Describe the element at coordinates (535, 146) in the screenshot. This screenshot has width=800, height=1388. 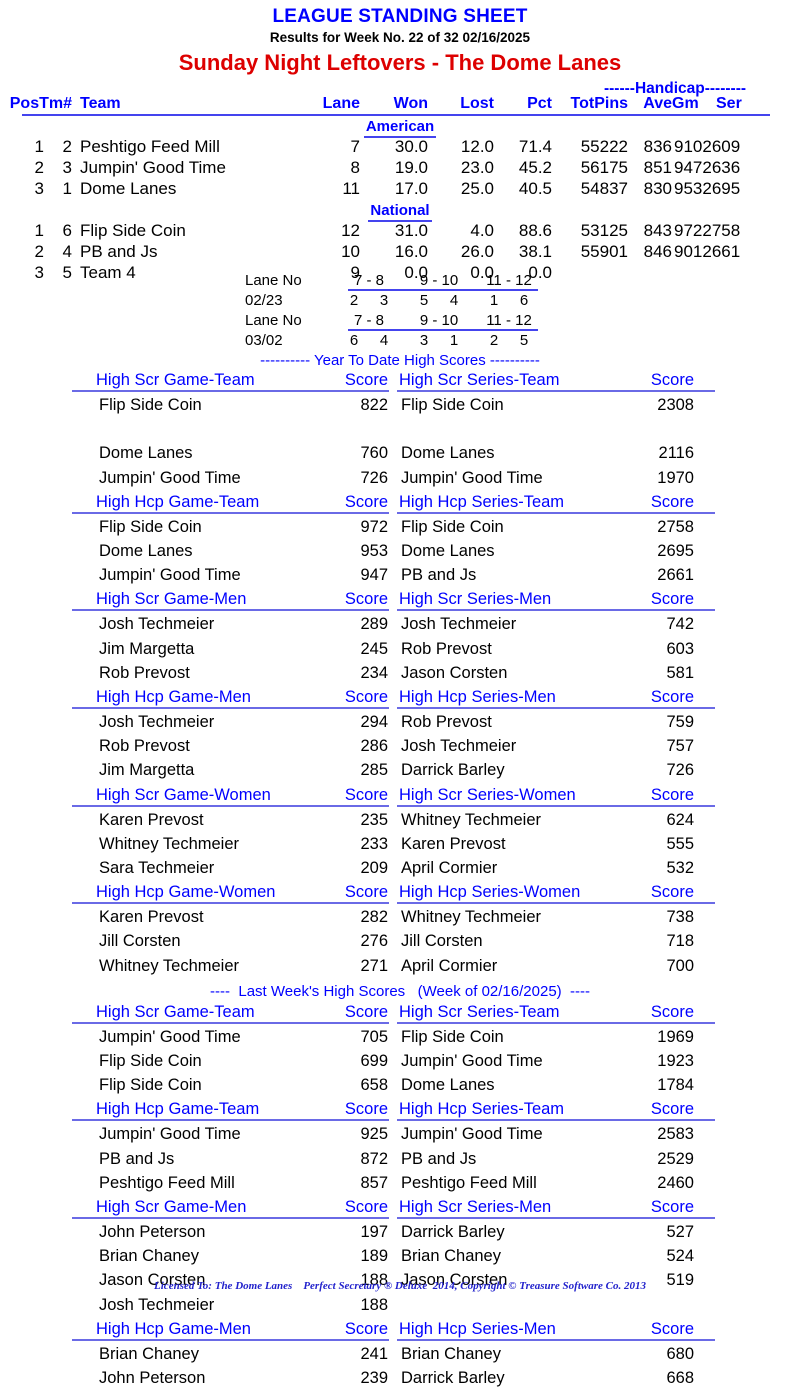
I see `cell-pct: 71.4` at that location.